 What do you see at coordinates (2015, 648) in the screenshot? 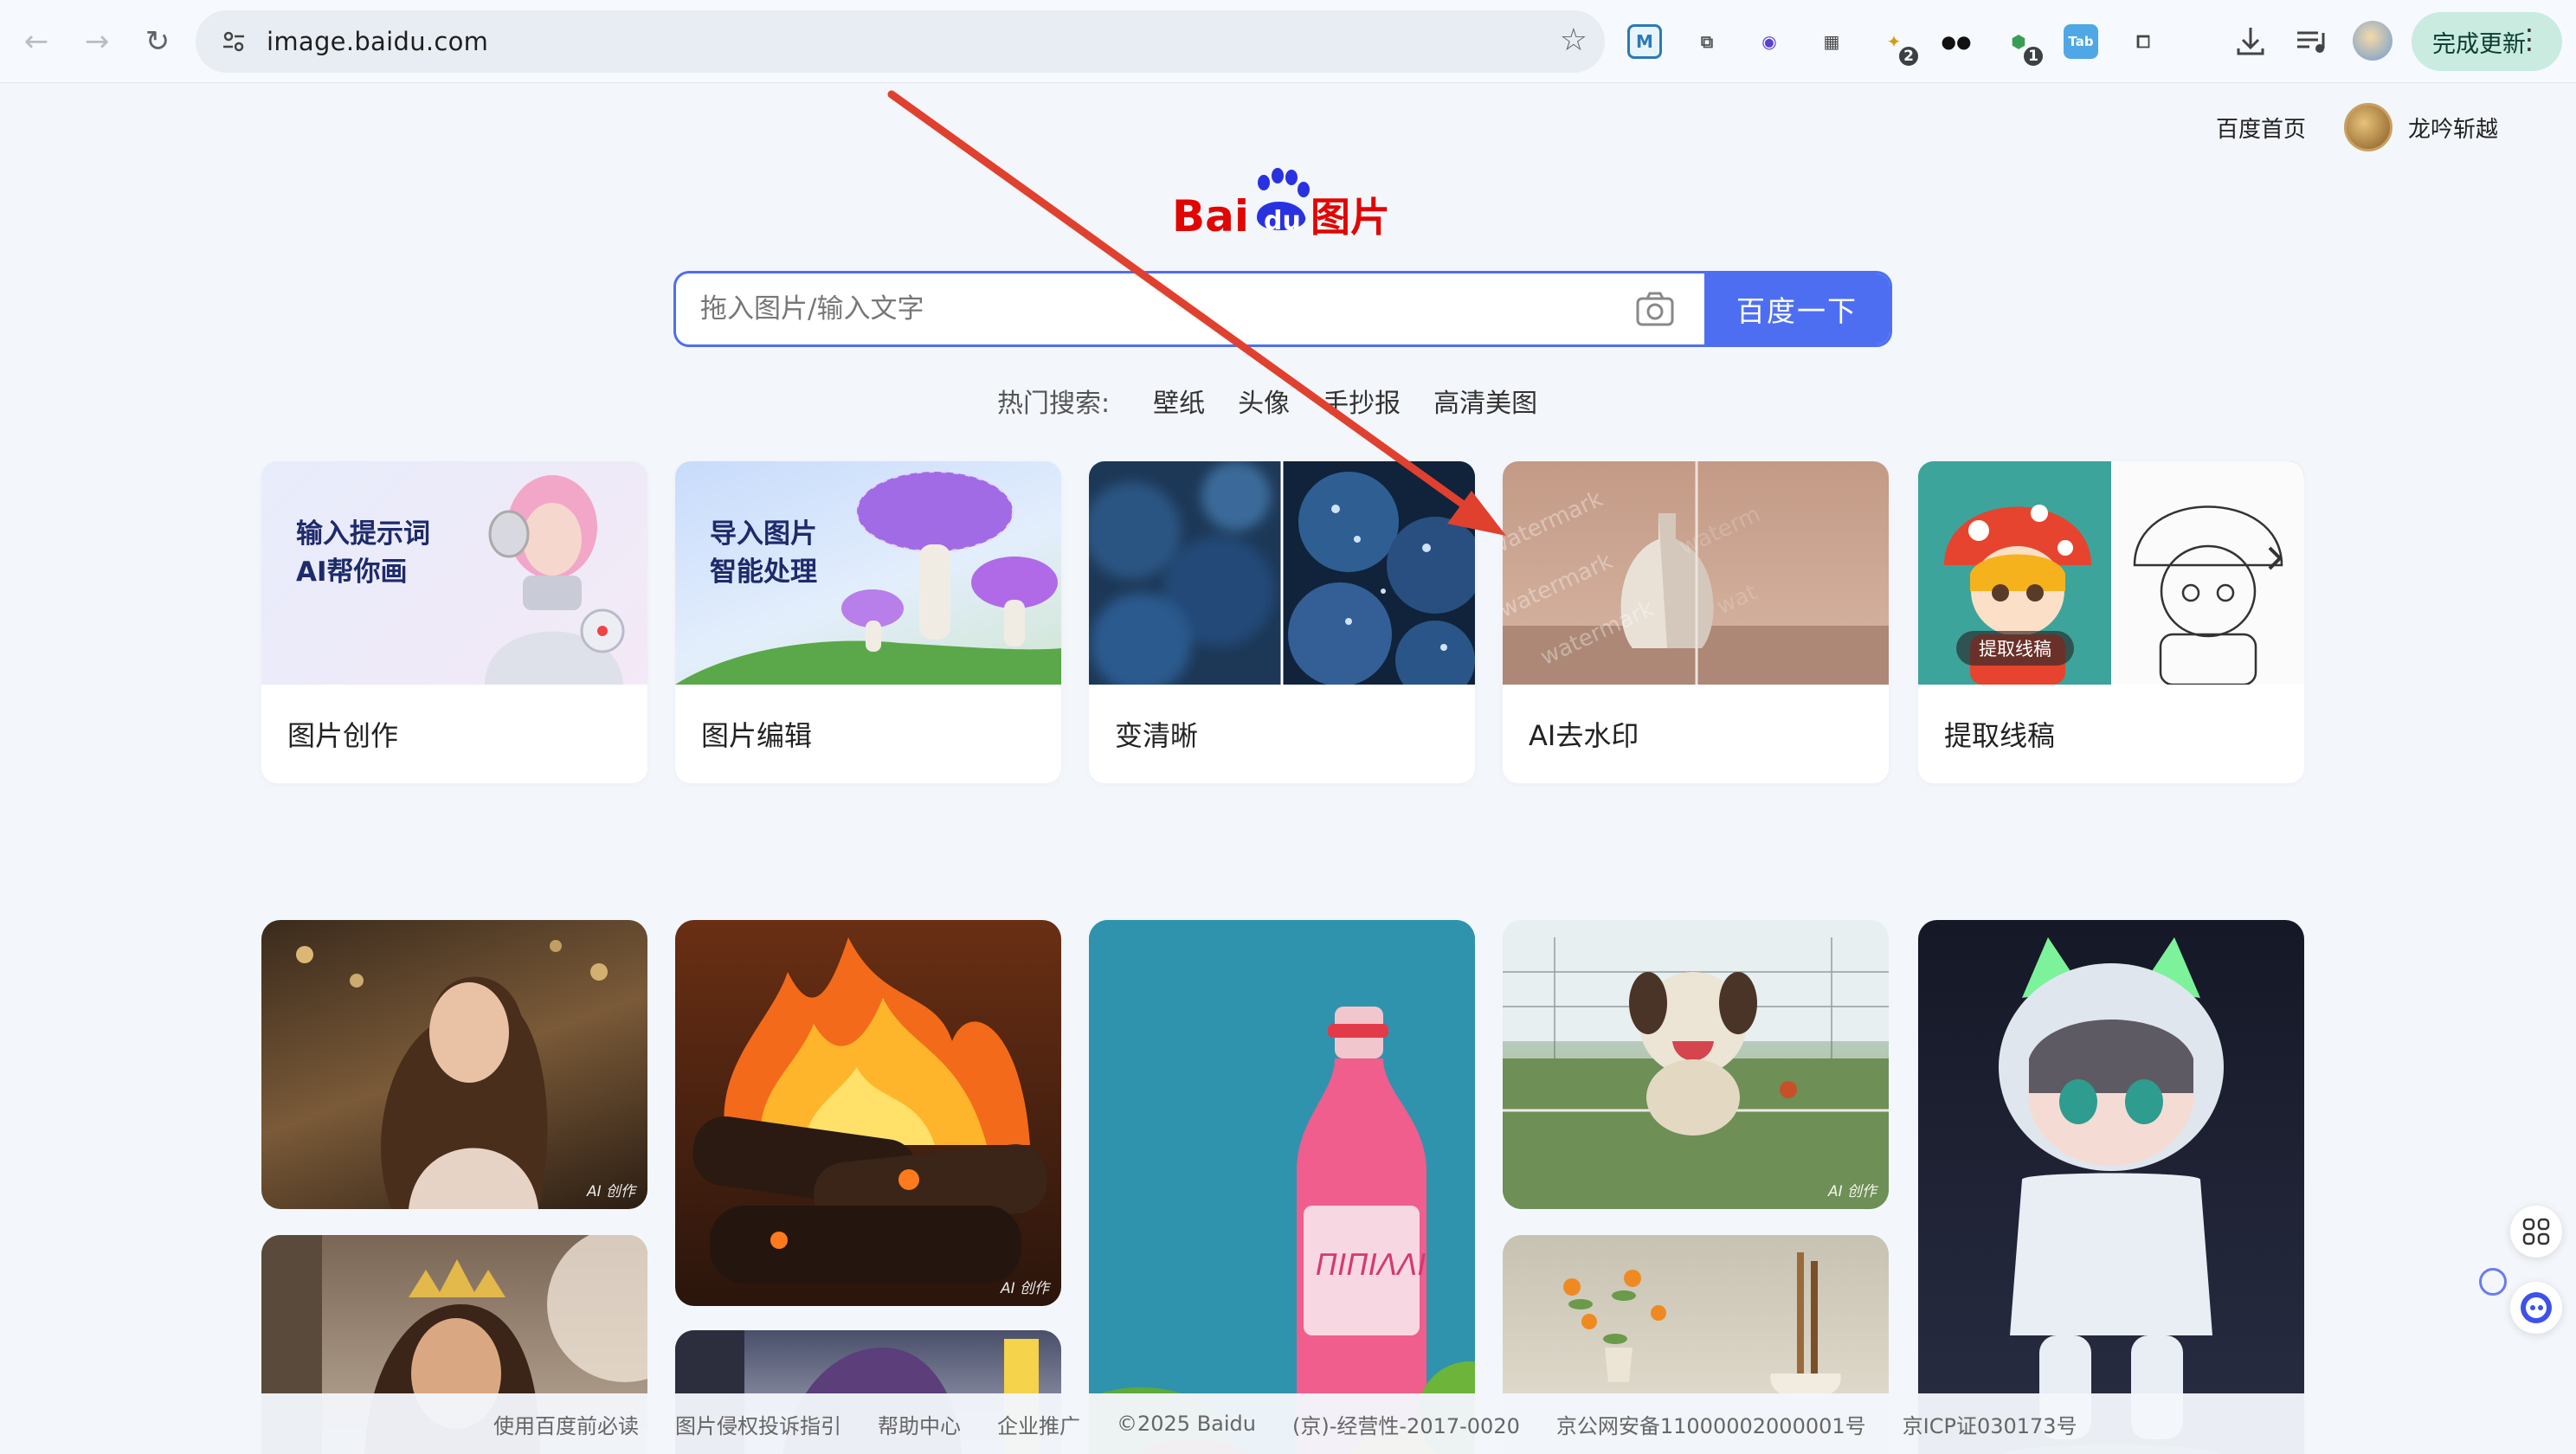
I see `extract-lineart-chip: 提取线稿` at bounding box center [2015, 648].